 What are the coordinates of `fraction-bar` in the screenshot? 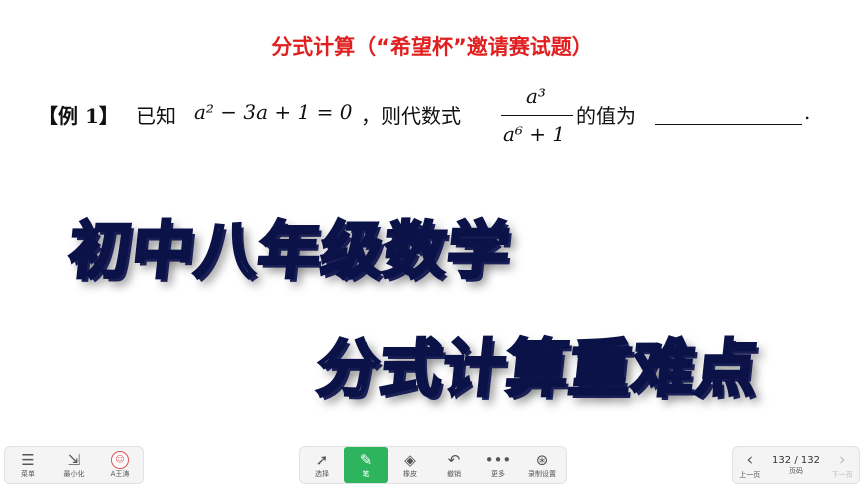 It's located at (537, 115).